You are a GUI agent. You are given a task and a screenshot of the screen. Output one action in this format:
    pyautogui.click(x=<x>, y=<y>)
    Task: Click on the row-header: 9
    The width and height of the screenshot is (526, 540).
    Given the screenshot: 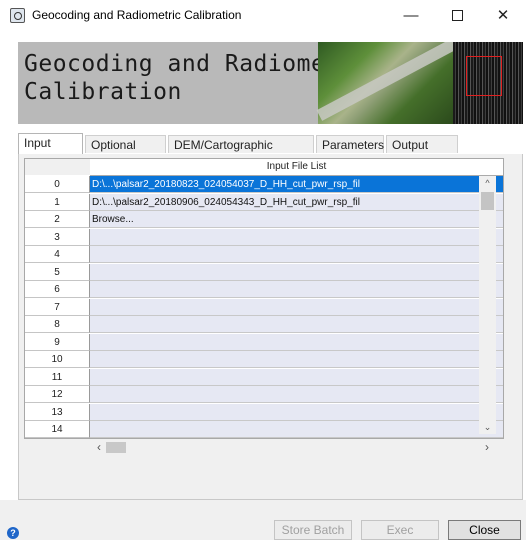 What is the action you would take?
    pyautogui.click(x=57, y=342)
    